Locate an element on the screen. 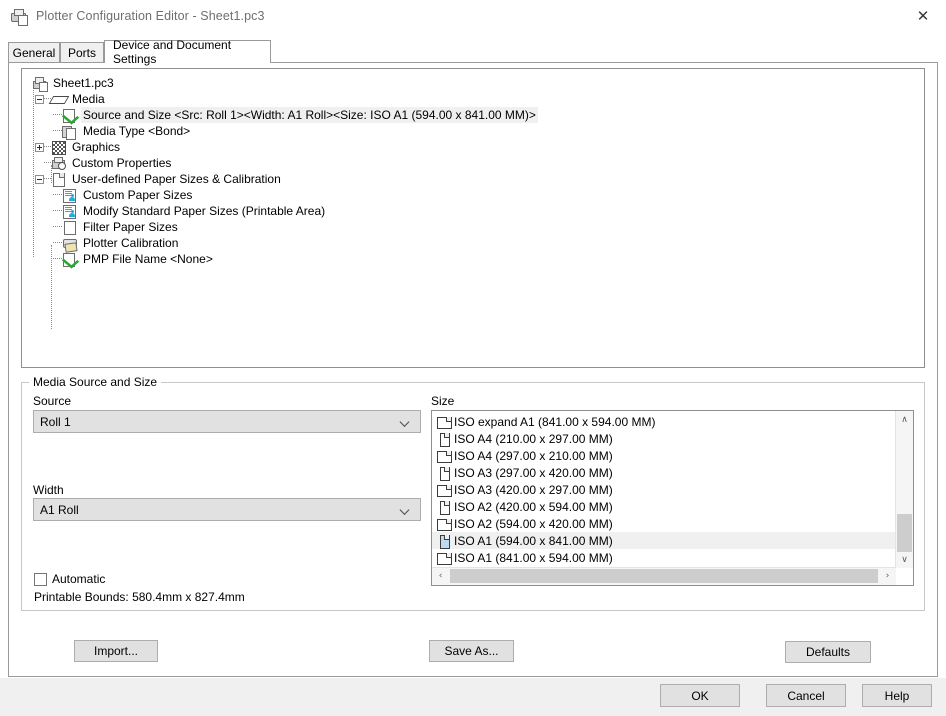 The height and width of the screenshot is (716, 946). printable-bounds-text: Printable Bounds: 580.4mm x 827.4mm is located at coordinates (139, 597).